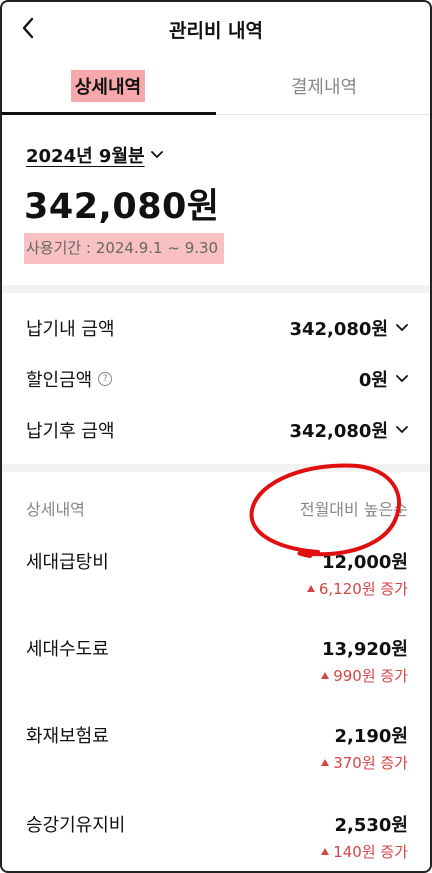 This screenshot has width=432, height=873. I want to click on tab-details-label: 상세내역, so click(108, 86).